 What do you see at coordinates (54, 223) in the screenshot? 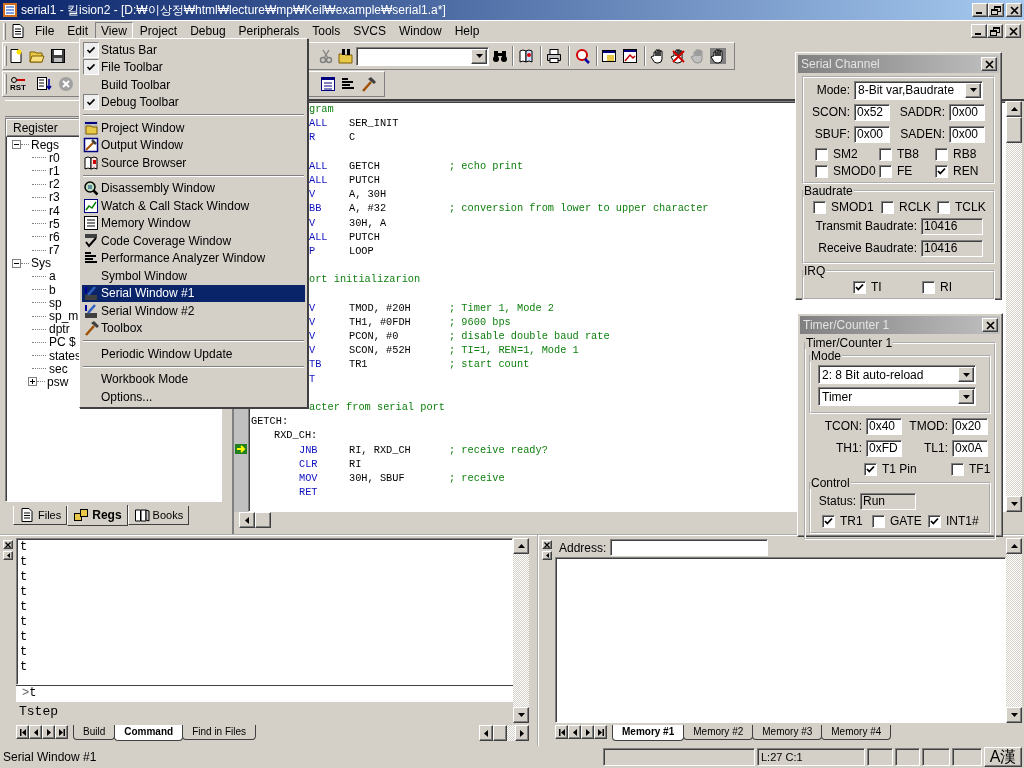
I see `tree-item: r5` at bounding box center [54, 223].